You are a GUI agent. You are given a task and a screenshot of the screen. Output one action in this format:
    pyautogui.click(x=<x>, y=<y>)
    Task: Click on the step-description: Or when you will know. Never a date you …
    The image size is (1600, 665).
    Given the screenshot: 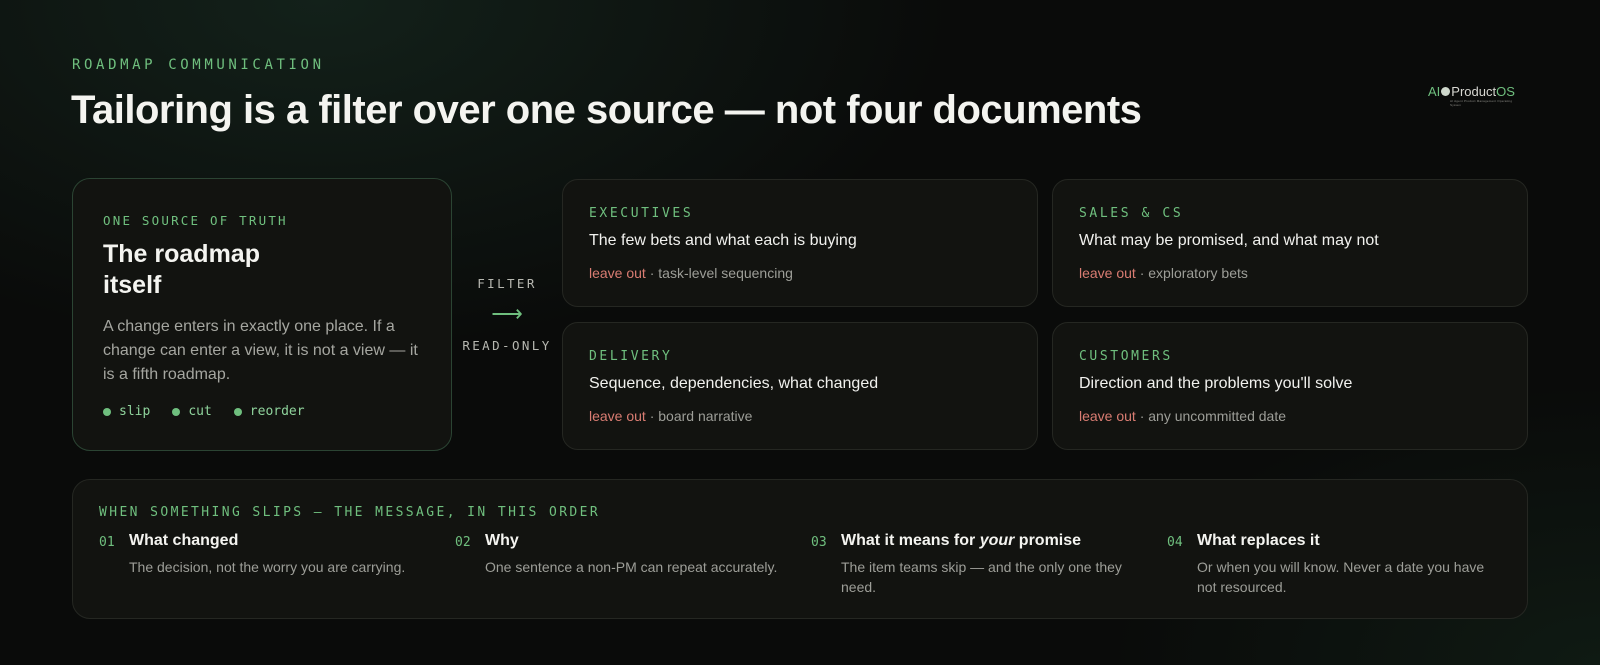 What is the action you would take?
    pyautogui.click(x=1341, y=577)
    